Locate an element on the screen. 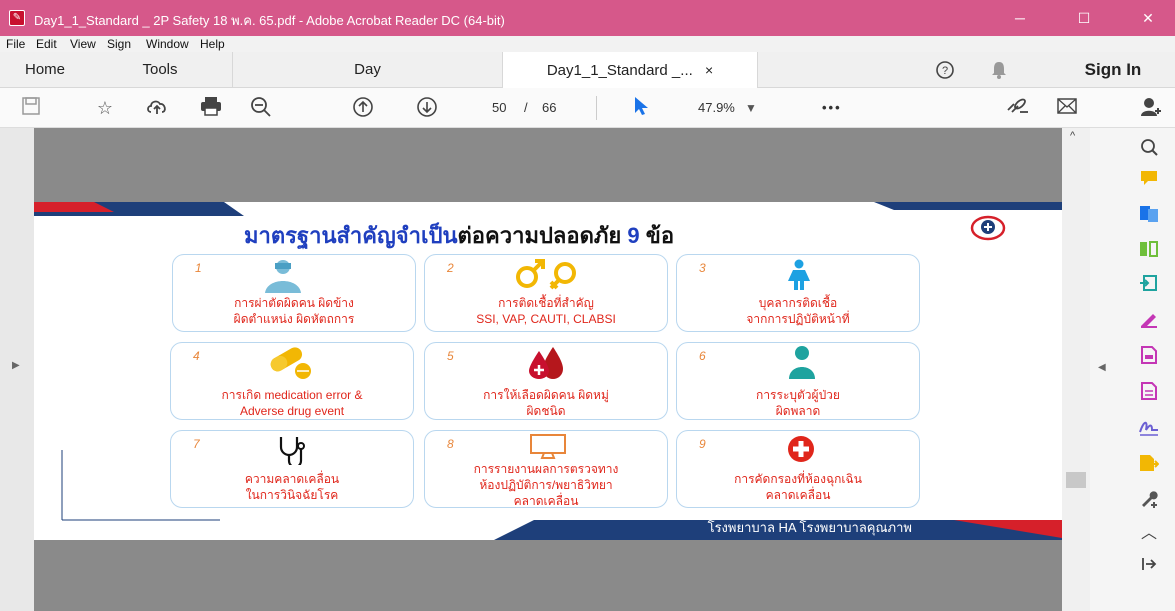 This screenshot has width=1175, height=611. comment-icon is located at coordinates (1149, 180).